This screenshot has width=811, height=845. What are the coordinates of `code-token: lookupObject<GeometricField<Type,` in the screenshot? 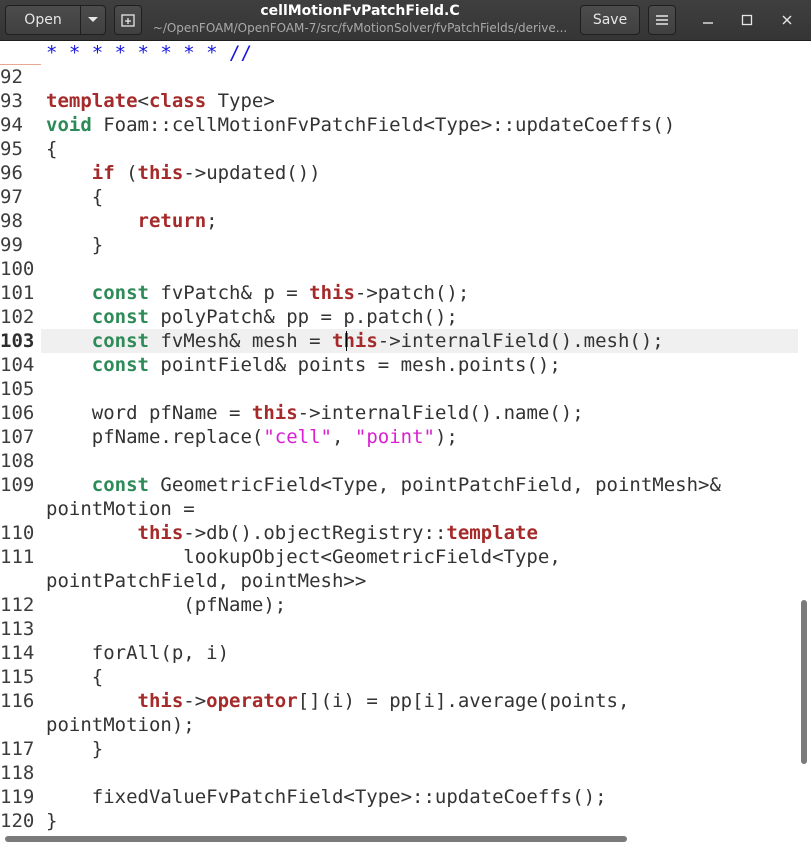 It's located at (303, 557).